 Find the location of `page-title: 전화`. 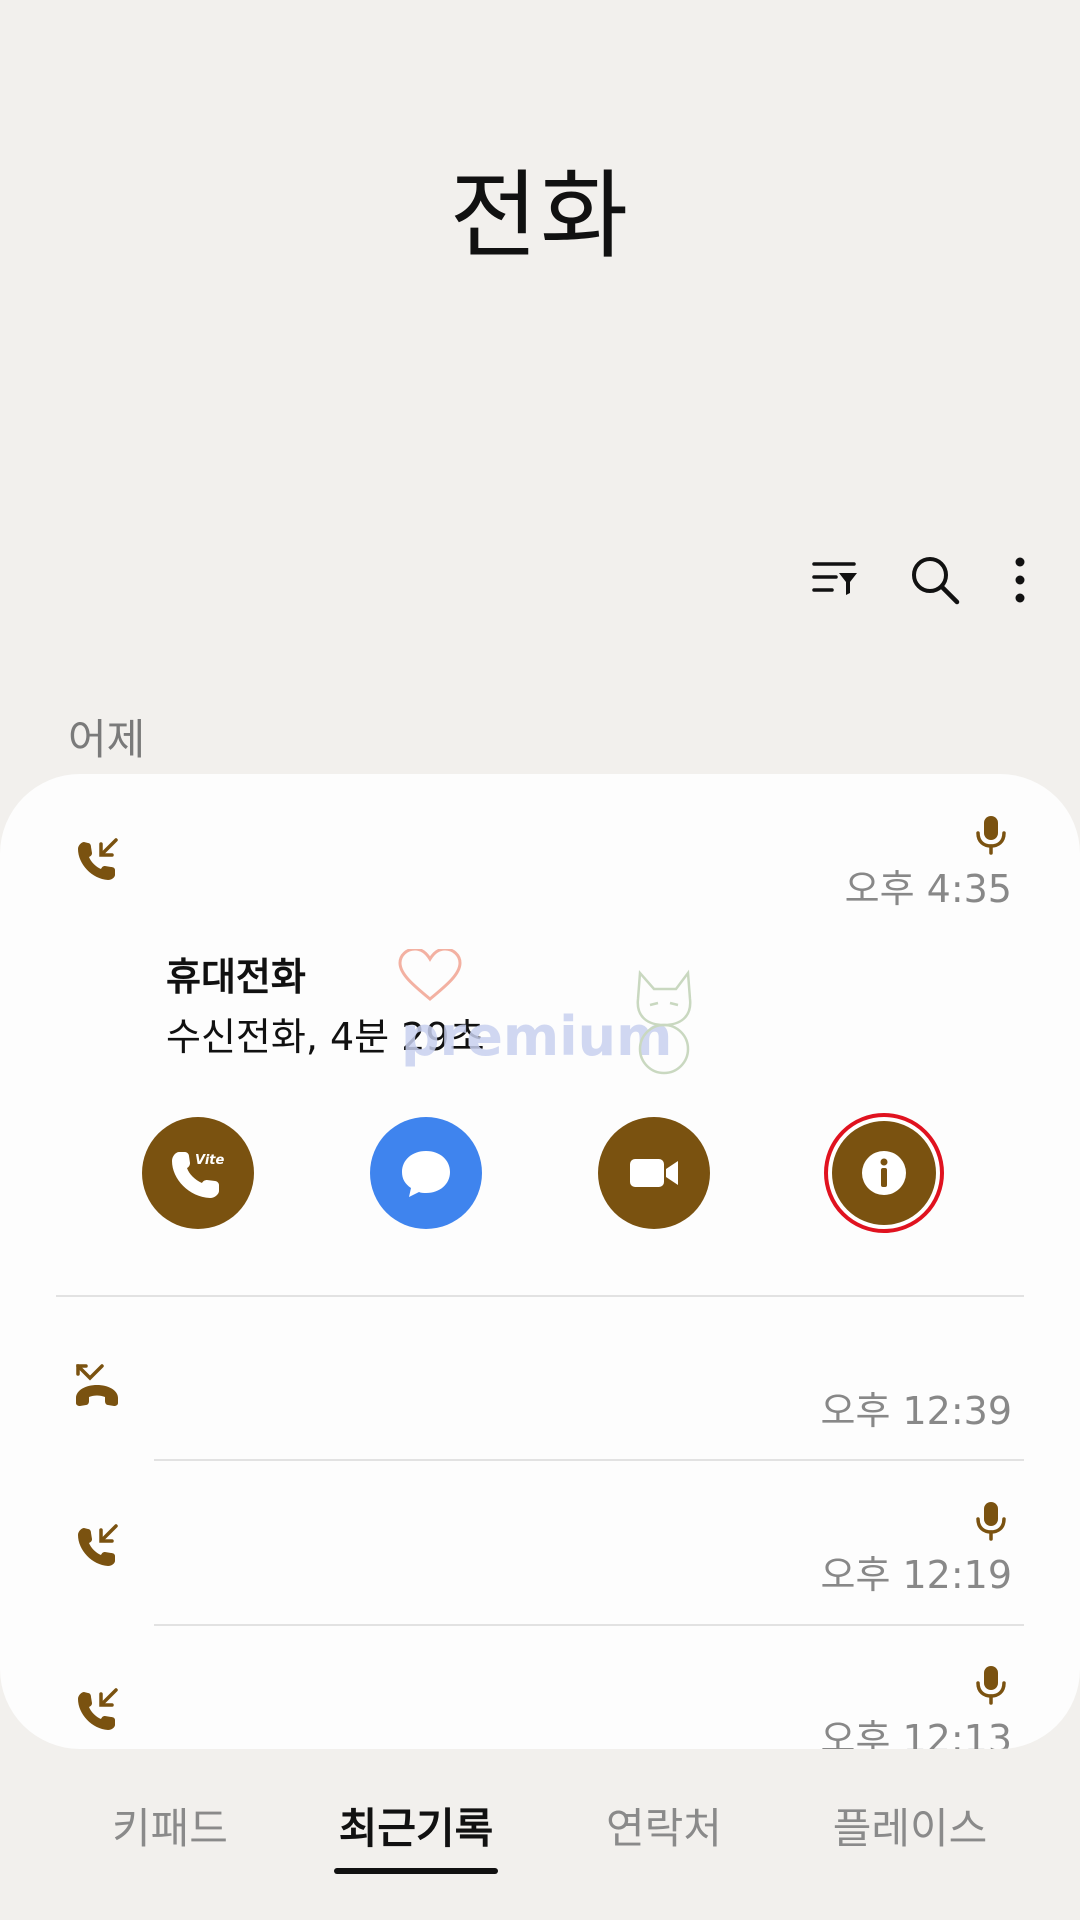

page-title: 전화 is located at coordinates (540, 216).